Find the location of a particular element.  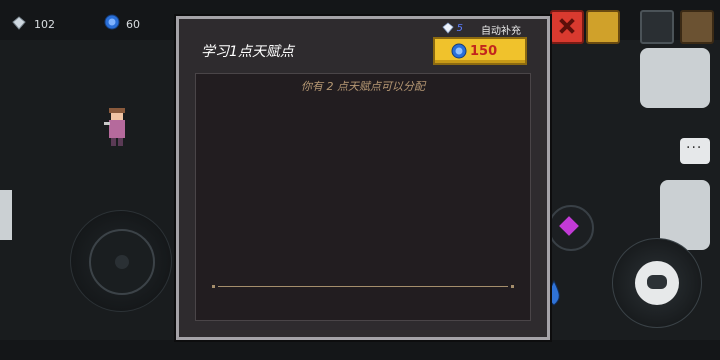

menu-button is located at coordinates (657, 27).